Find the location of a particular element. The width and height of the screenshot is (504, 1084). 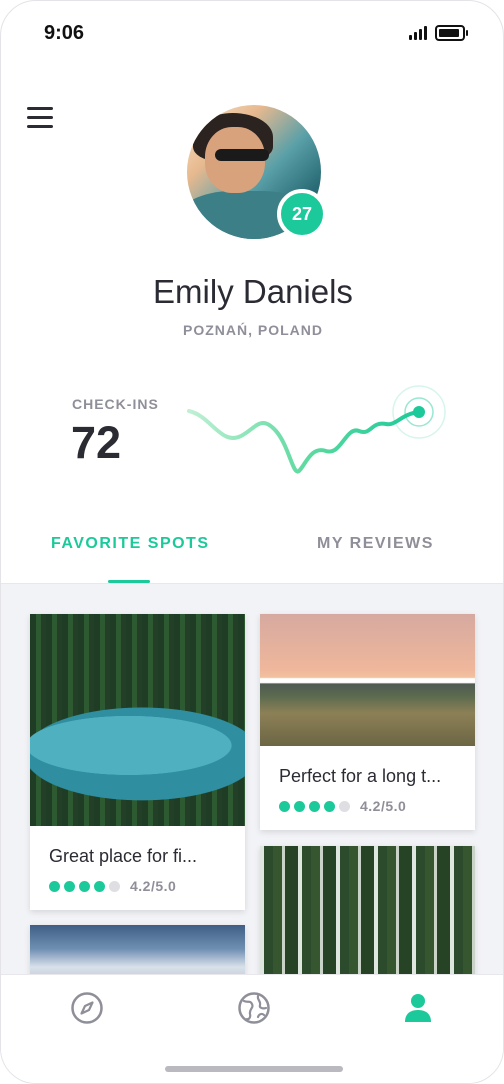

tab-favorite-spots: FAVORITE SPOTS is located at coordinates (130, 544).